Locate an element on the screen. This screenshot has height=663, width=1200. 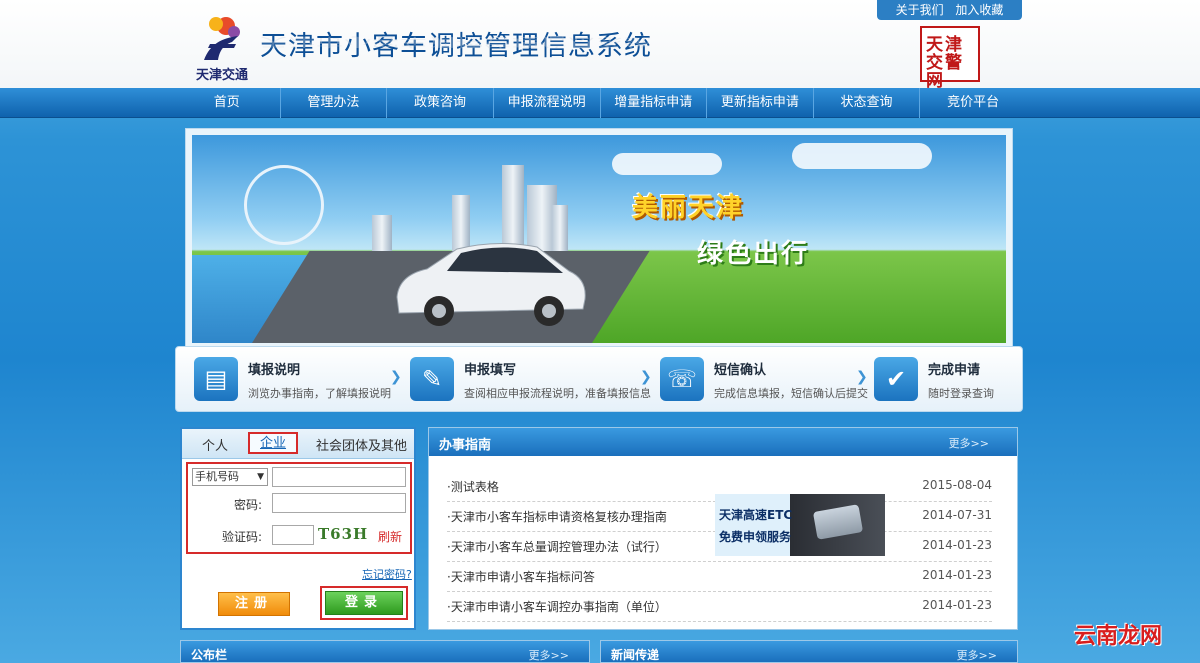
tab-personal: 个人 is located at coordinates (215, 444).